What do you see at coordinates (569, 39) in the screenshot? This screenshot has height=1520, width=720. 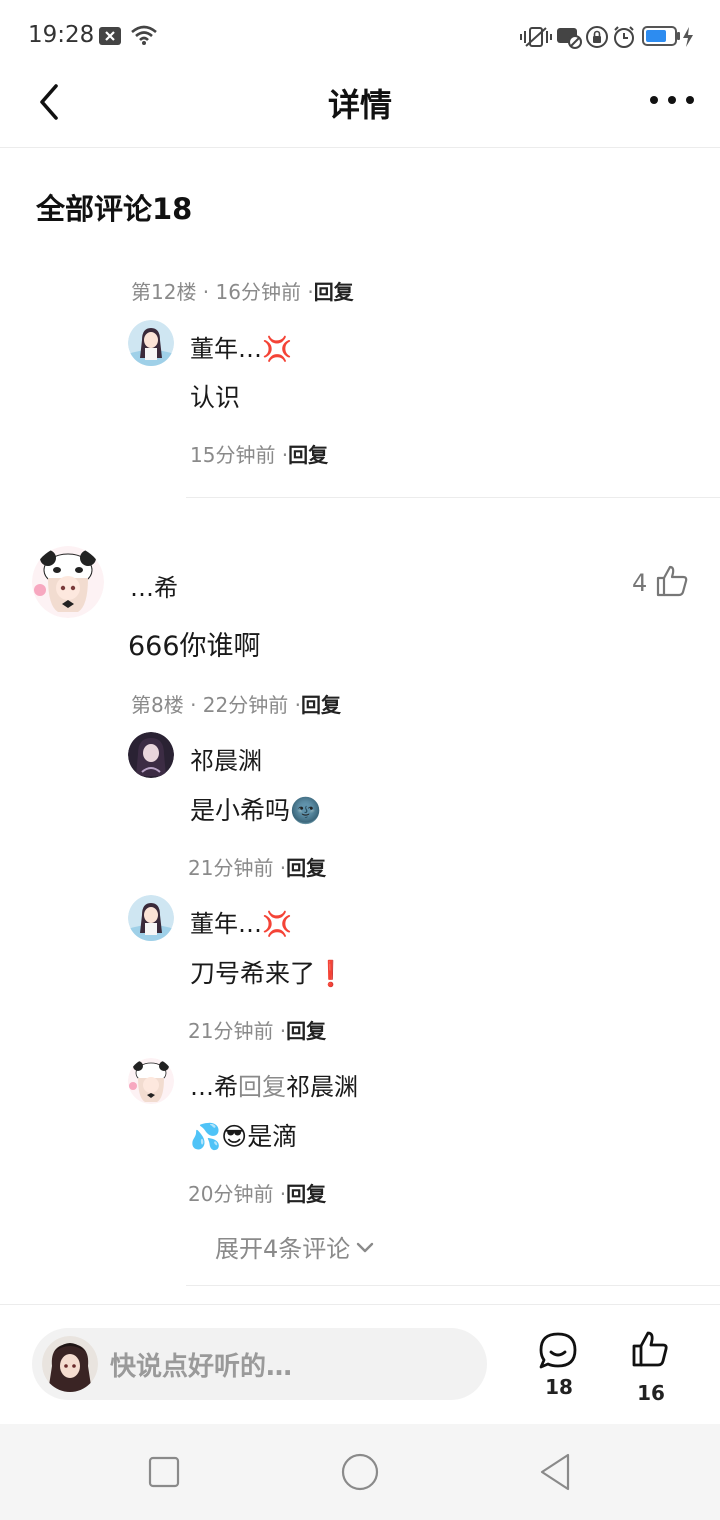 I see `message-off-icon` at bounding box center [569, 39].